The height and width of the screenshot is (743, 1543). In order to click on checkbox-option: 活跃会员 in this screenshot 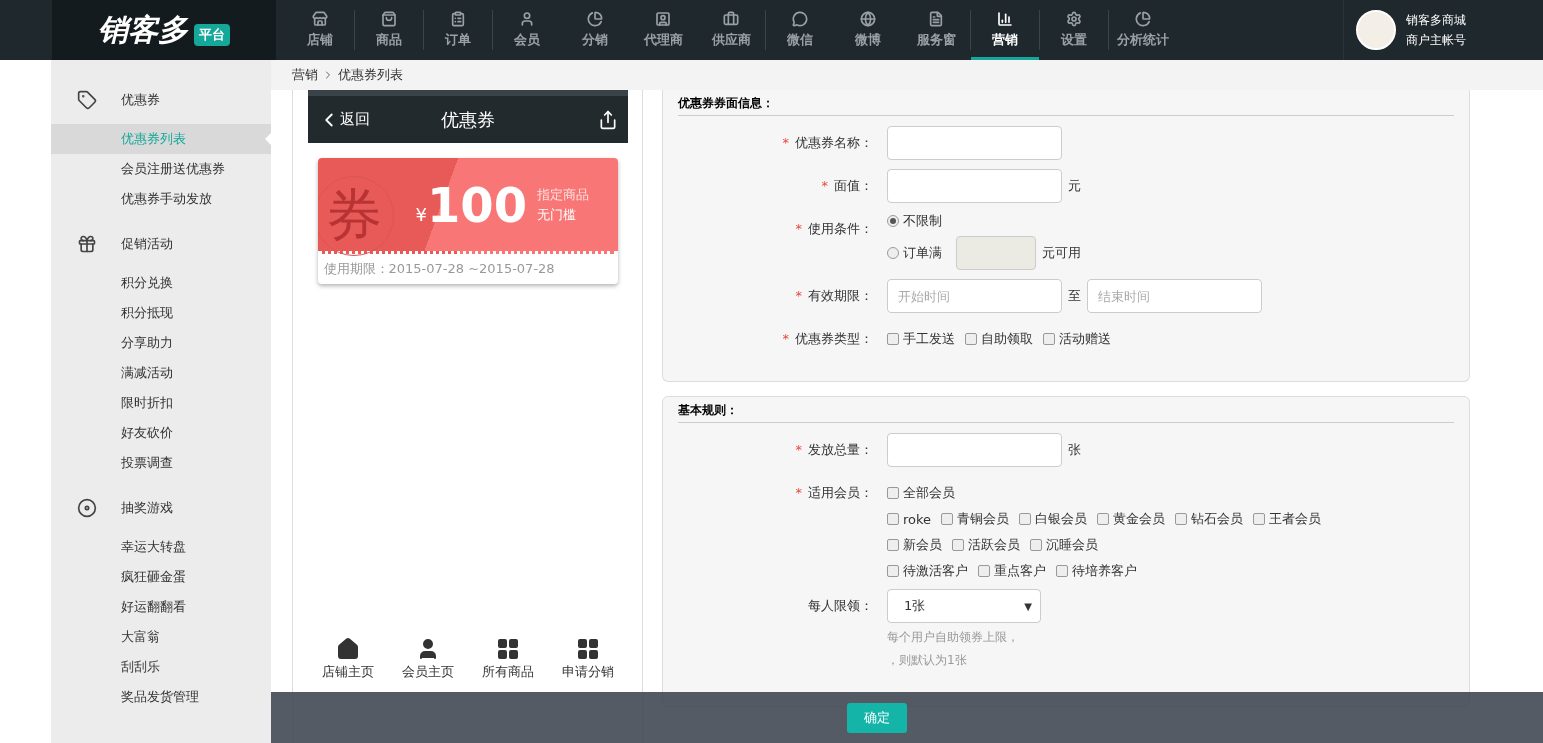, I will do `click(986, 545)`.